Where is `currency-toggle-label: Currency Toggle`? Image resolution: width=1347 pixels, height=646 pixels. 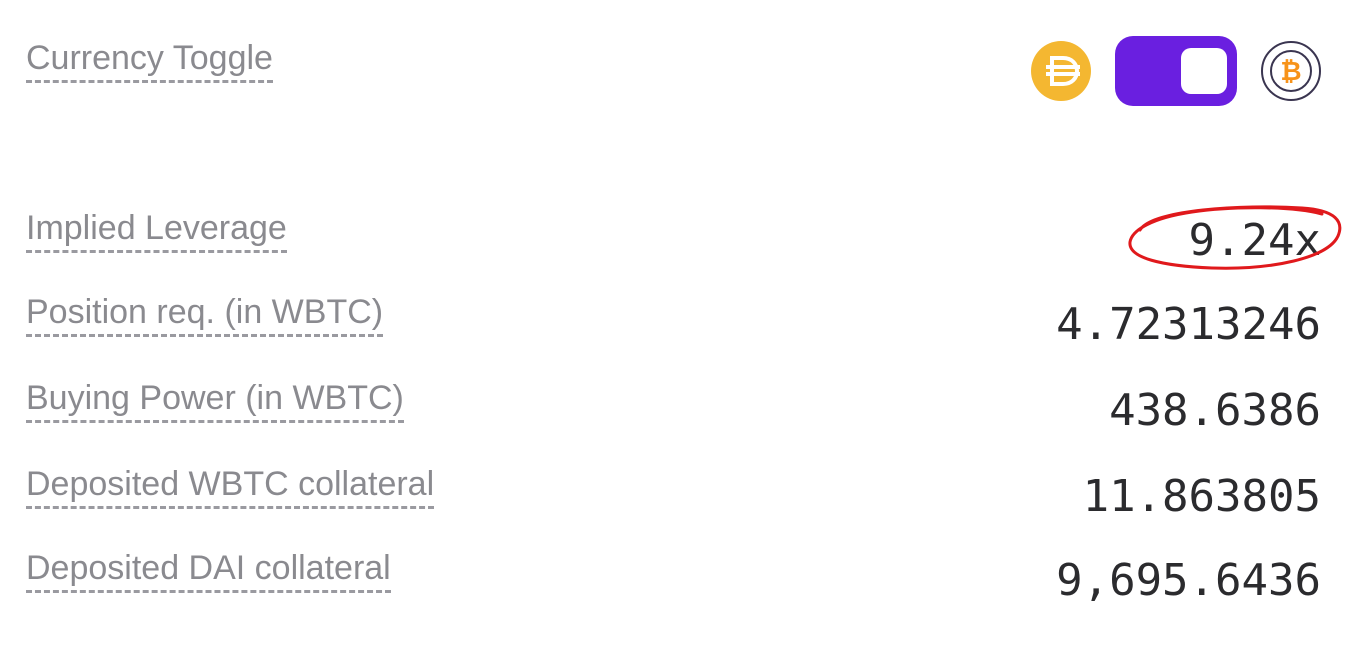
currency-toggle-label: Currency Toggle is located at coordinates (149, 60).